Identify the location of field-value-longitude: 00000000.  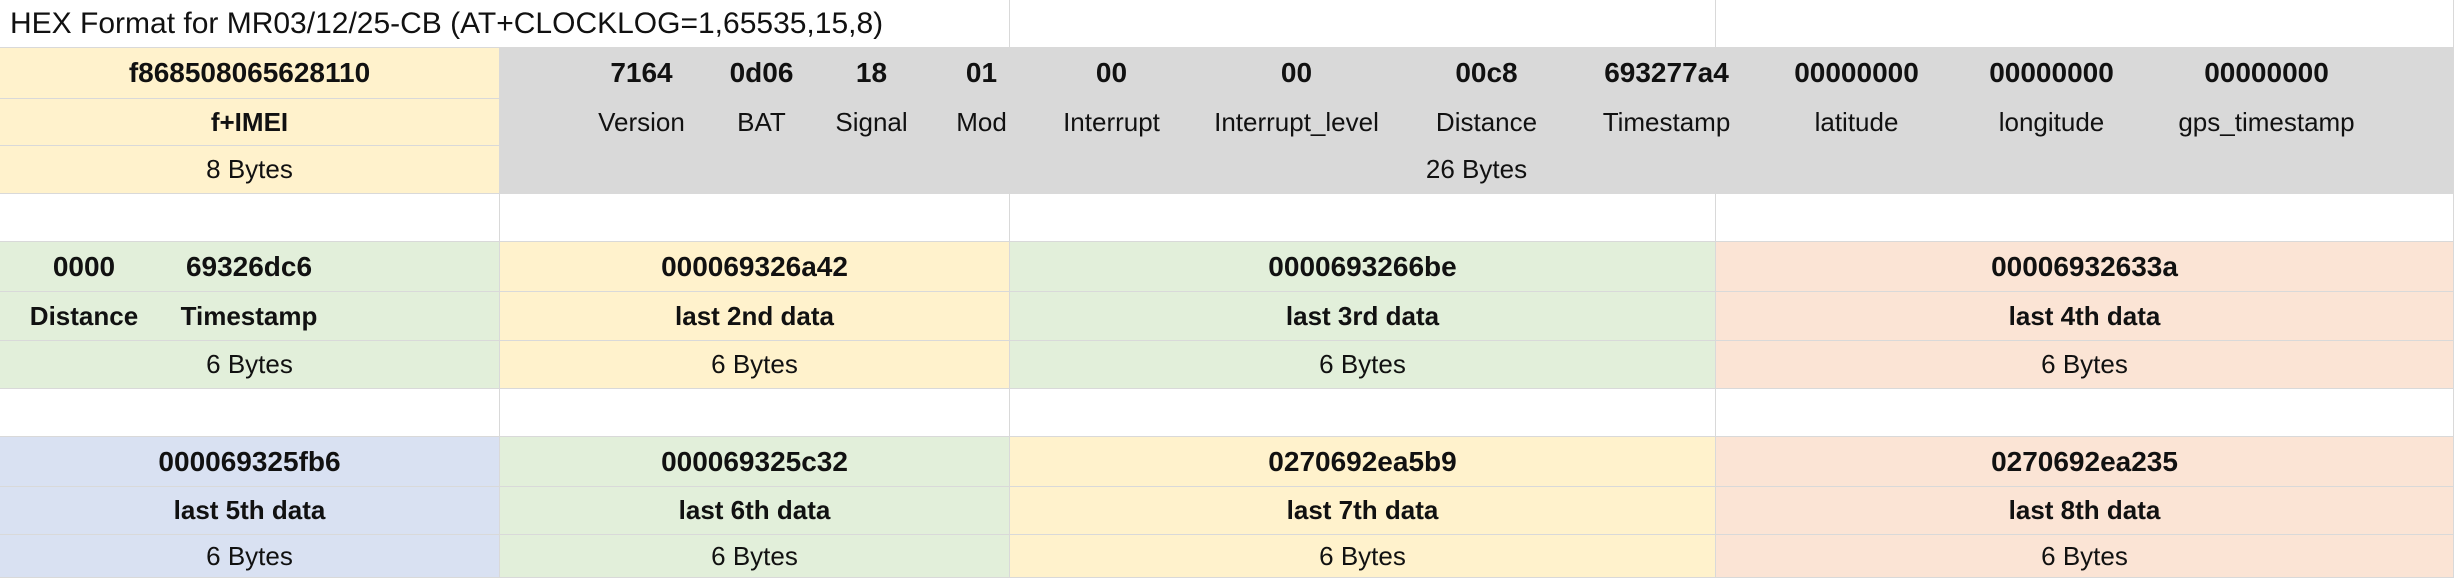
(2051, 72).